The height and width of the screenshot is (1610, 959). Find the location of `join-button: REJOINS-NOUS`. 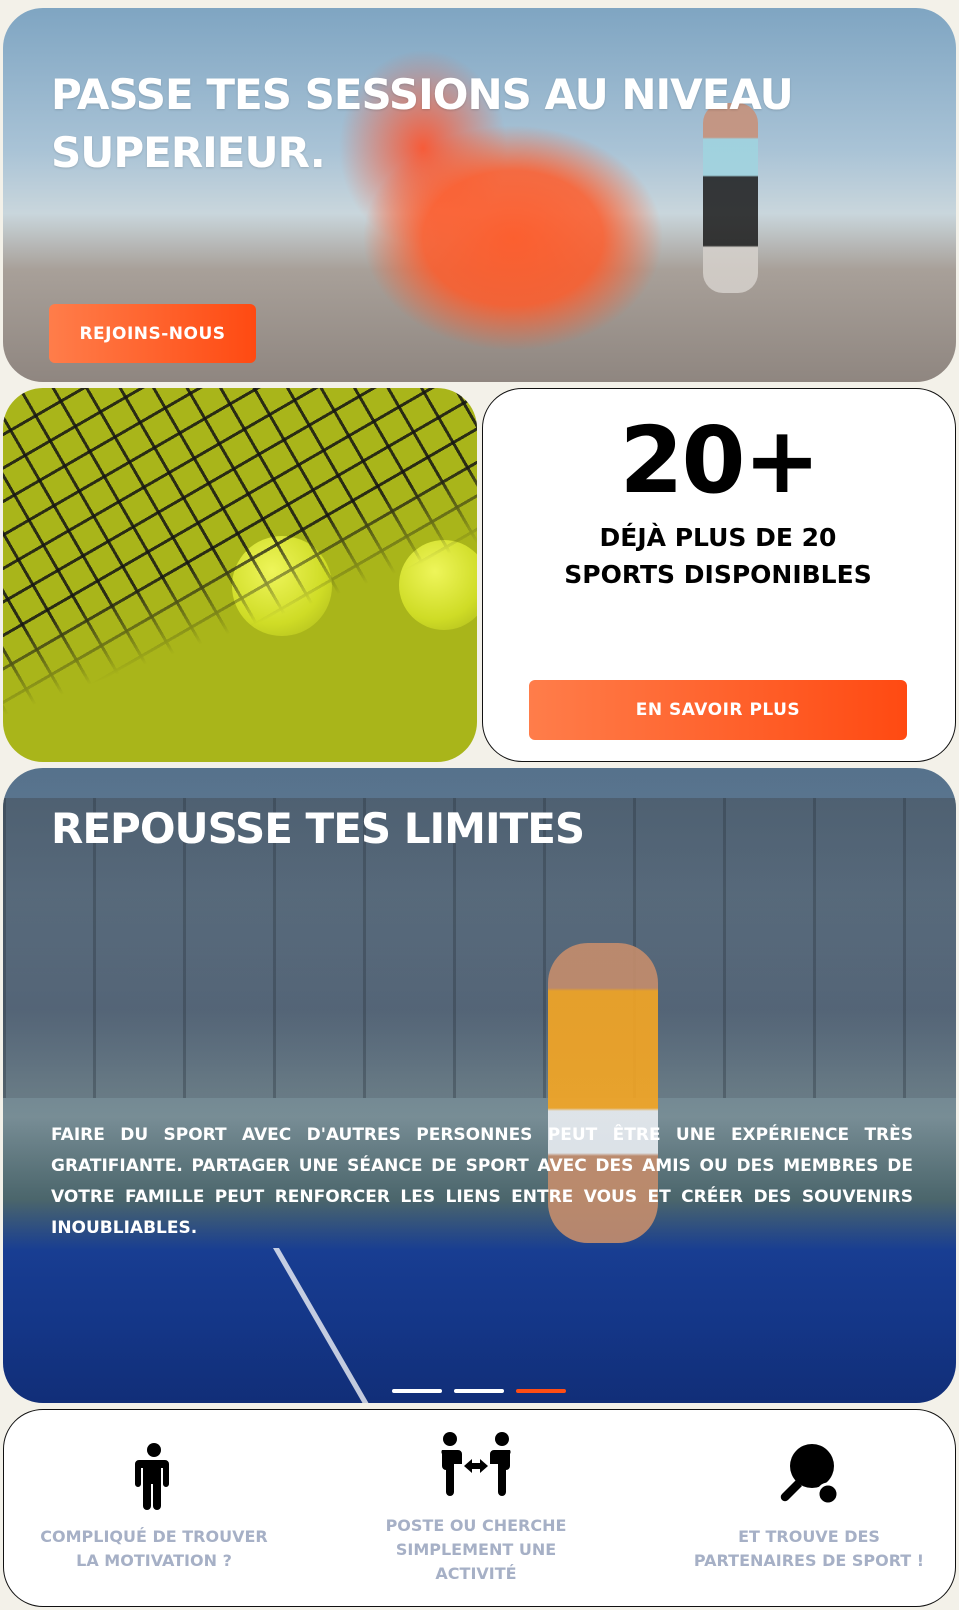

join-button: REJOINS-NOUS is located at coordinates (152, 333).